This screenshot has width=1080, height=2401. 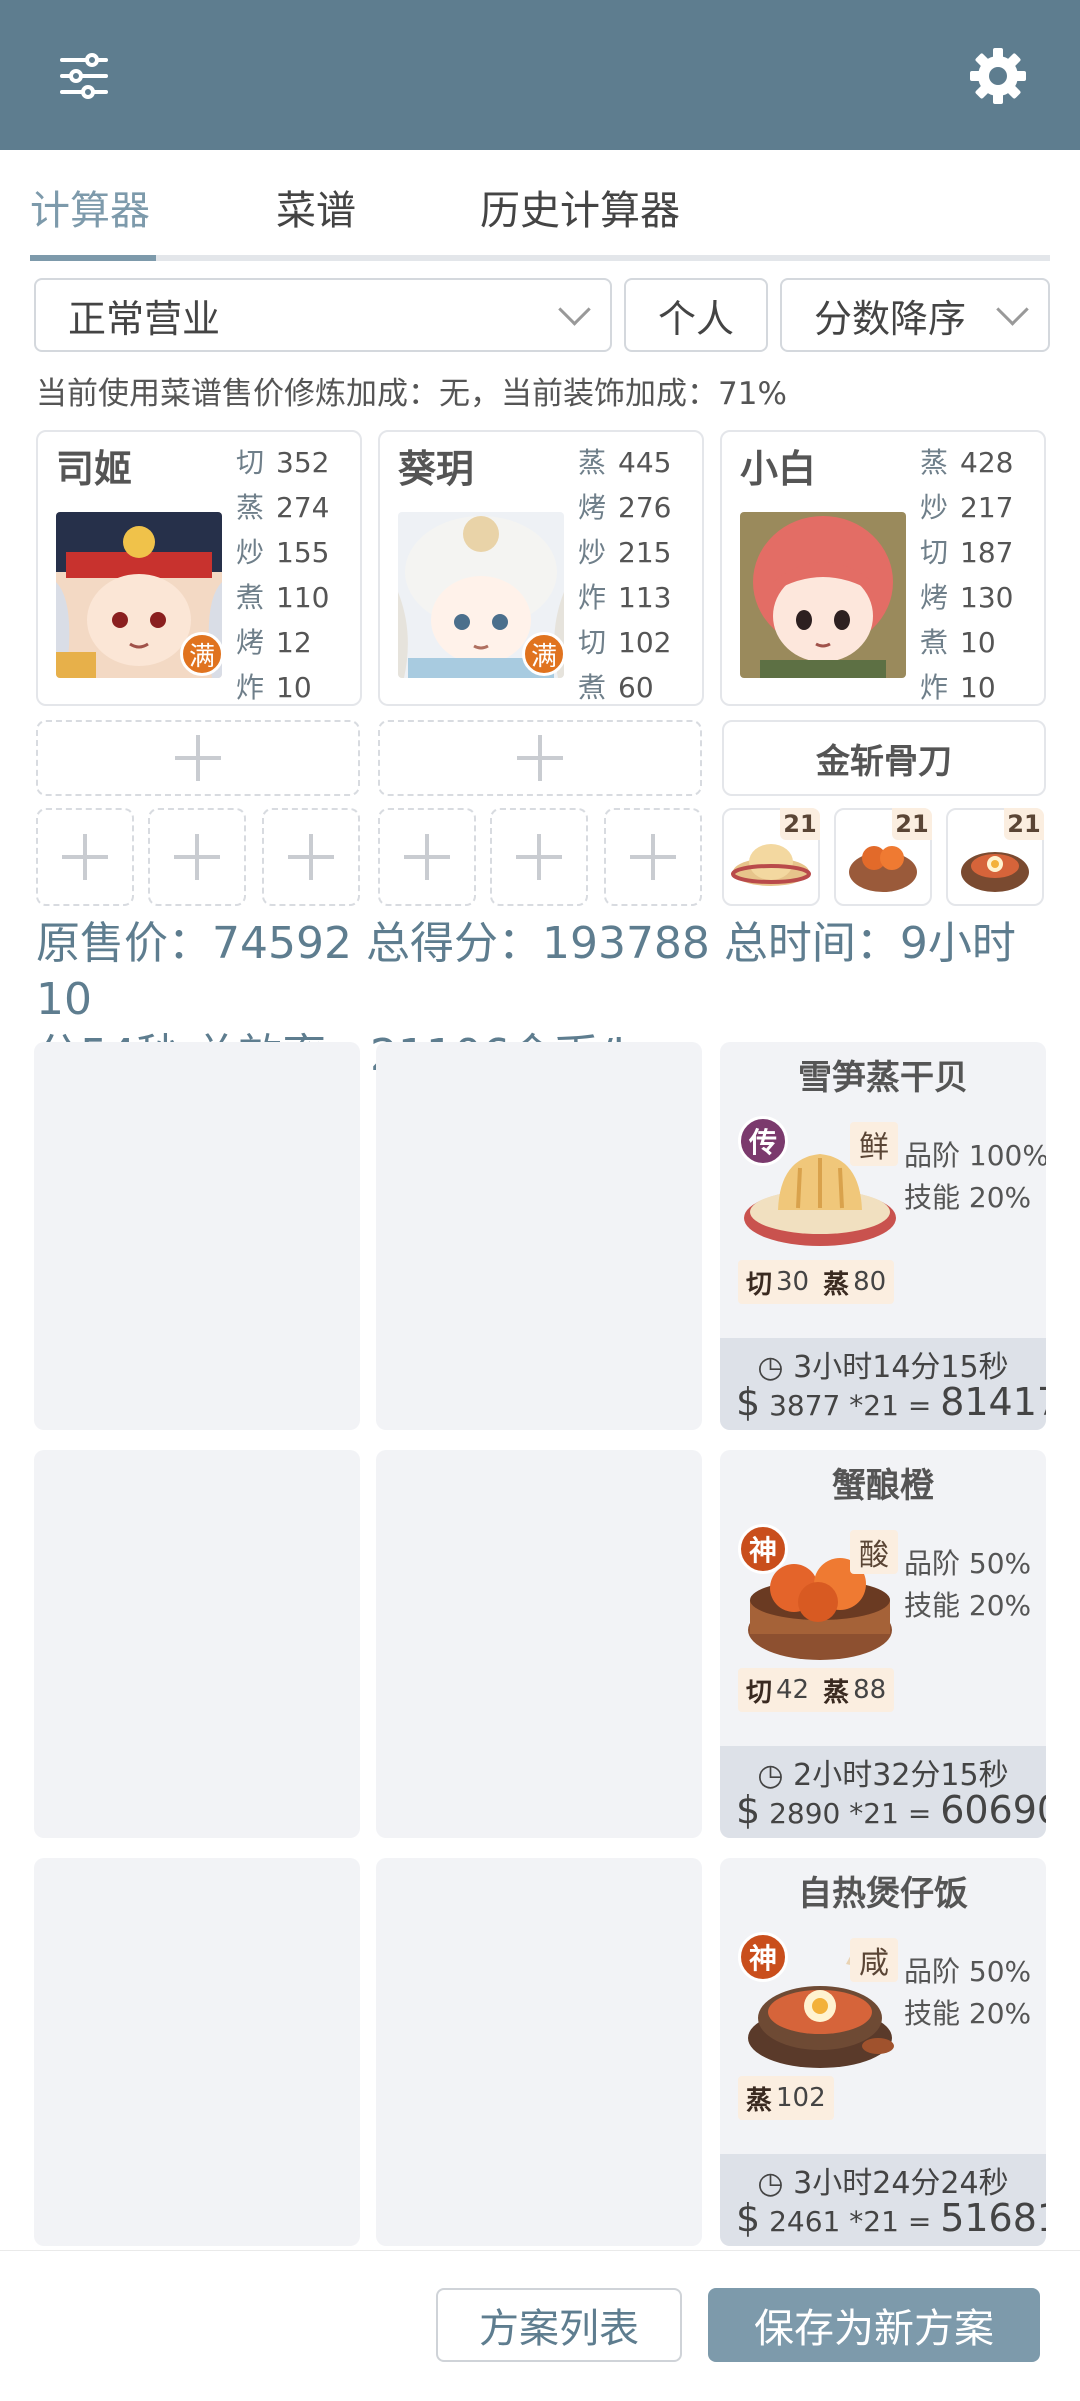 I want to click on recipe-name: 雪笋蒸干贝, so click(x=883, y=1078).